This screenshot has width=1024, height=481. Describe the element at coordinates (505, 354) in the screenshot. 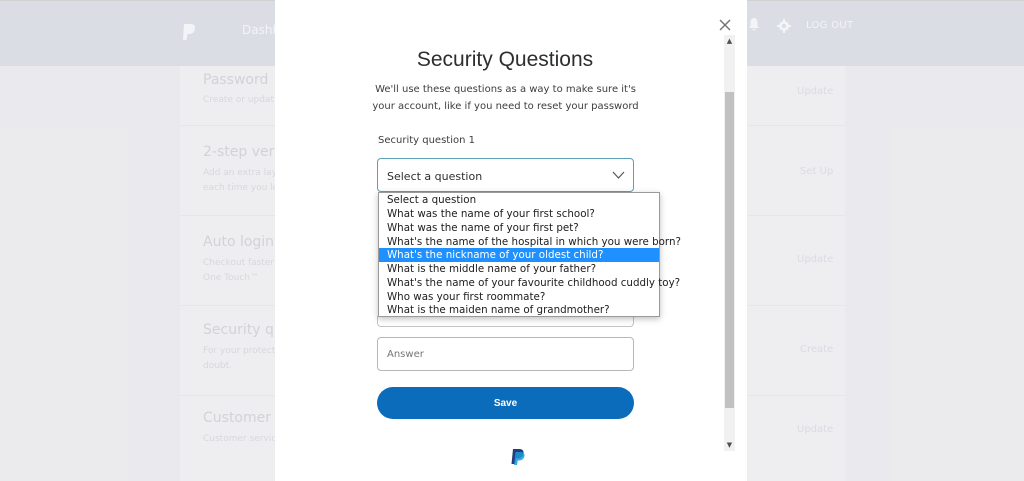

I see `answer-input` at that location.